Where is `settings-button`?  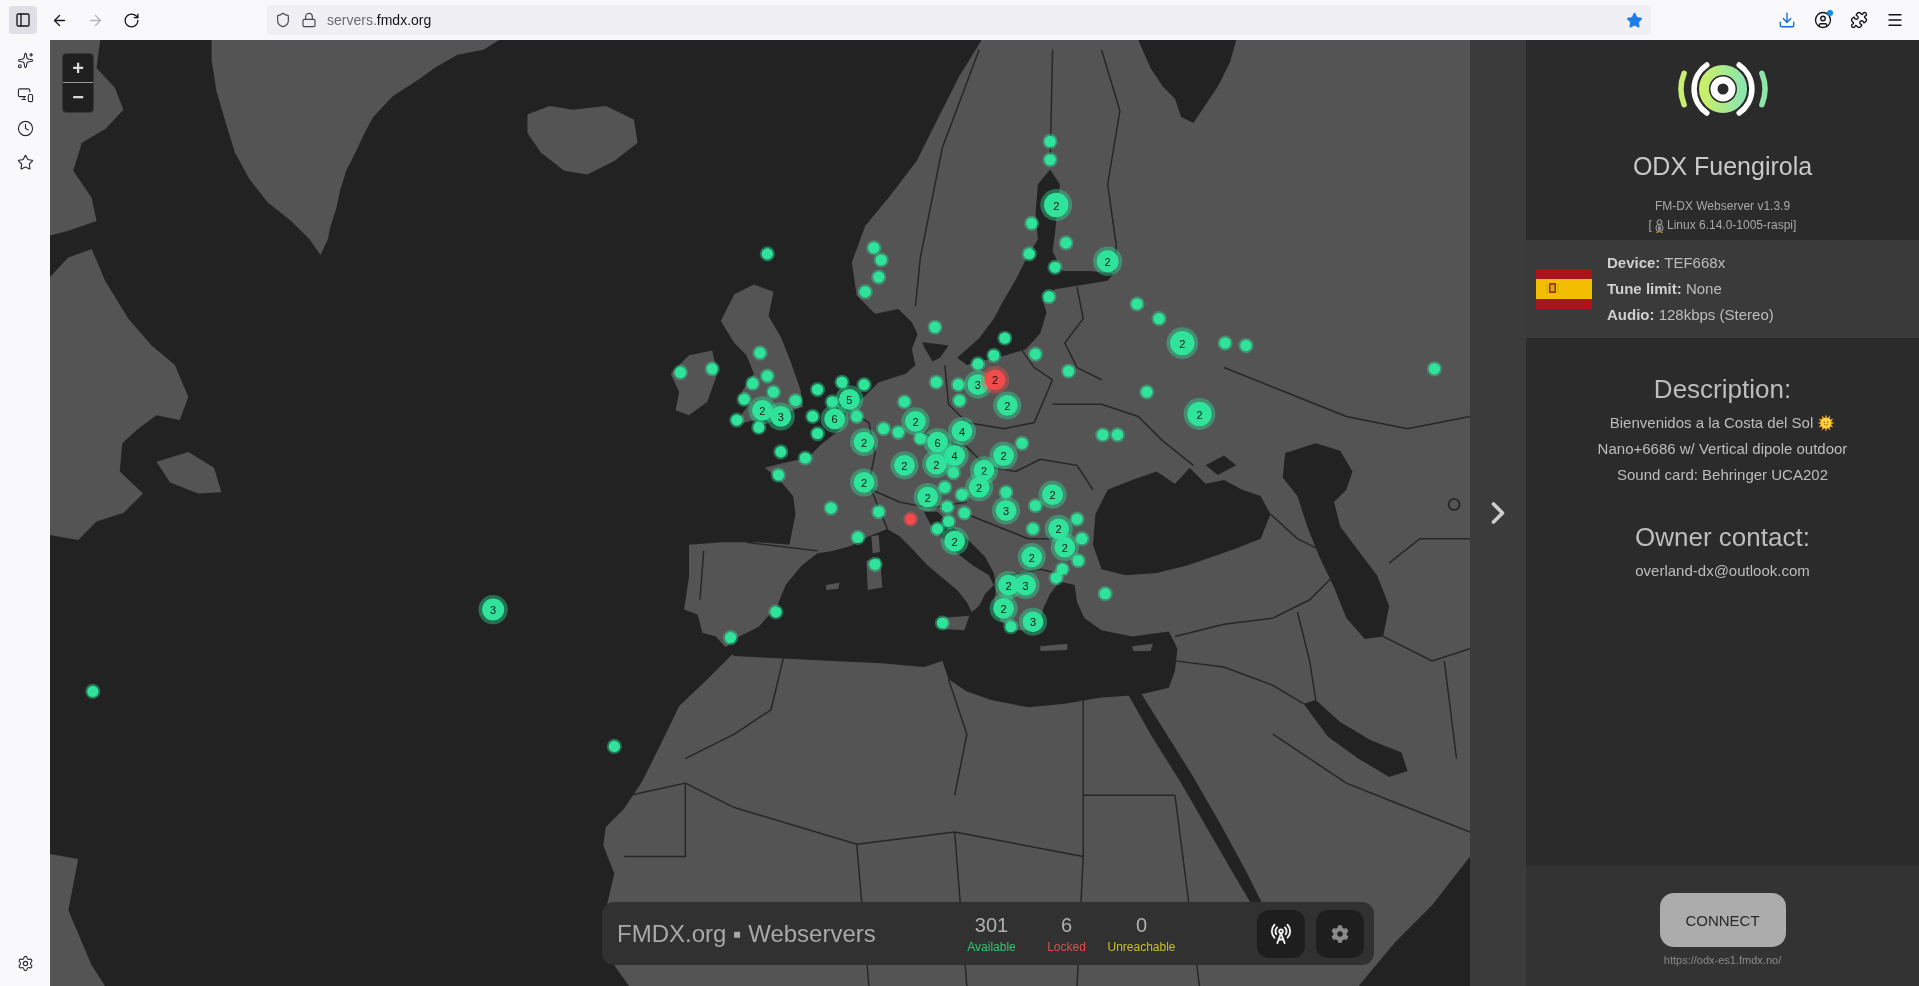
settings-button is located at coordinates (1340, 933).